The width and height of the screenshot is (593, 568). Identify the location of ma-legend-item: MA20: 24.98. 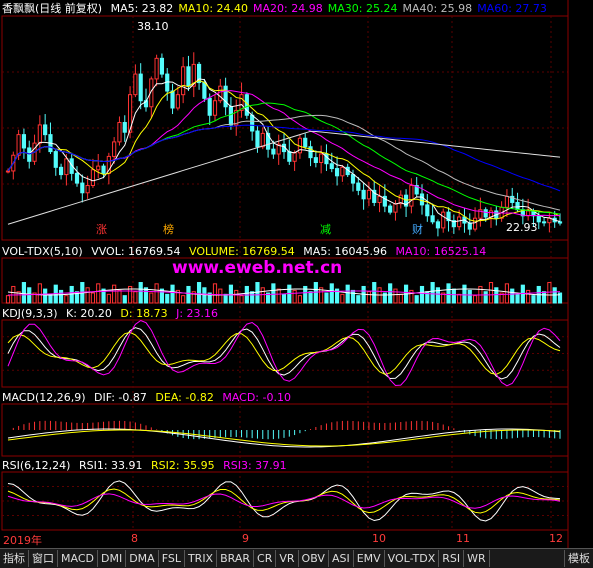
(288, 8).